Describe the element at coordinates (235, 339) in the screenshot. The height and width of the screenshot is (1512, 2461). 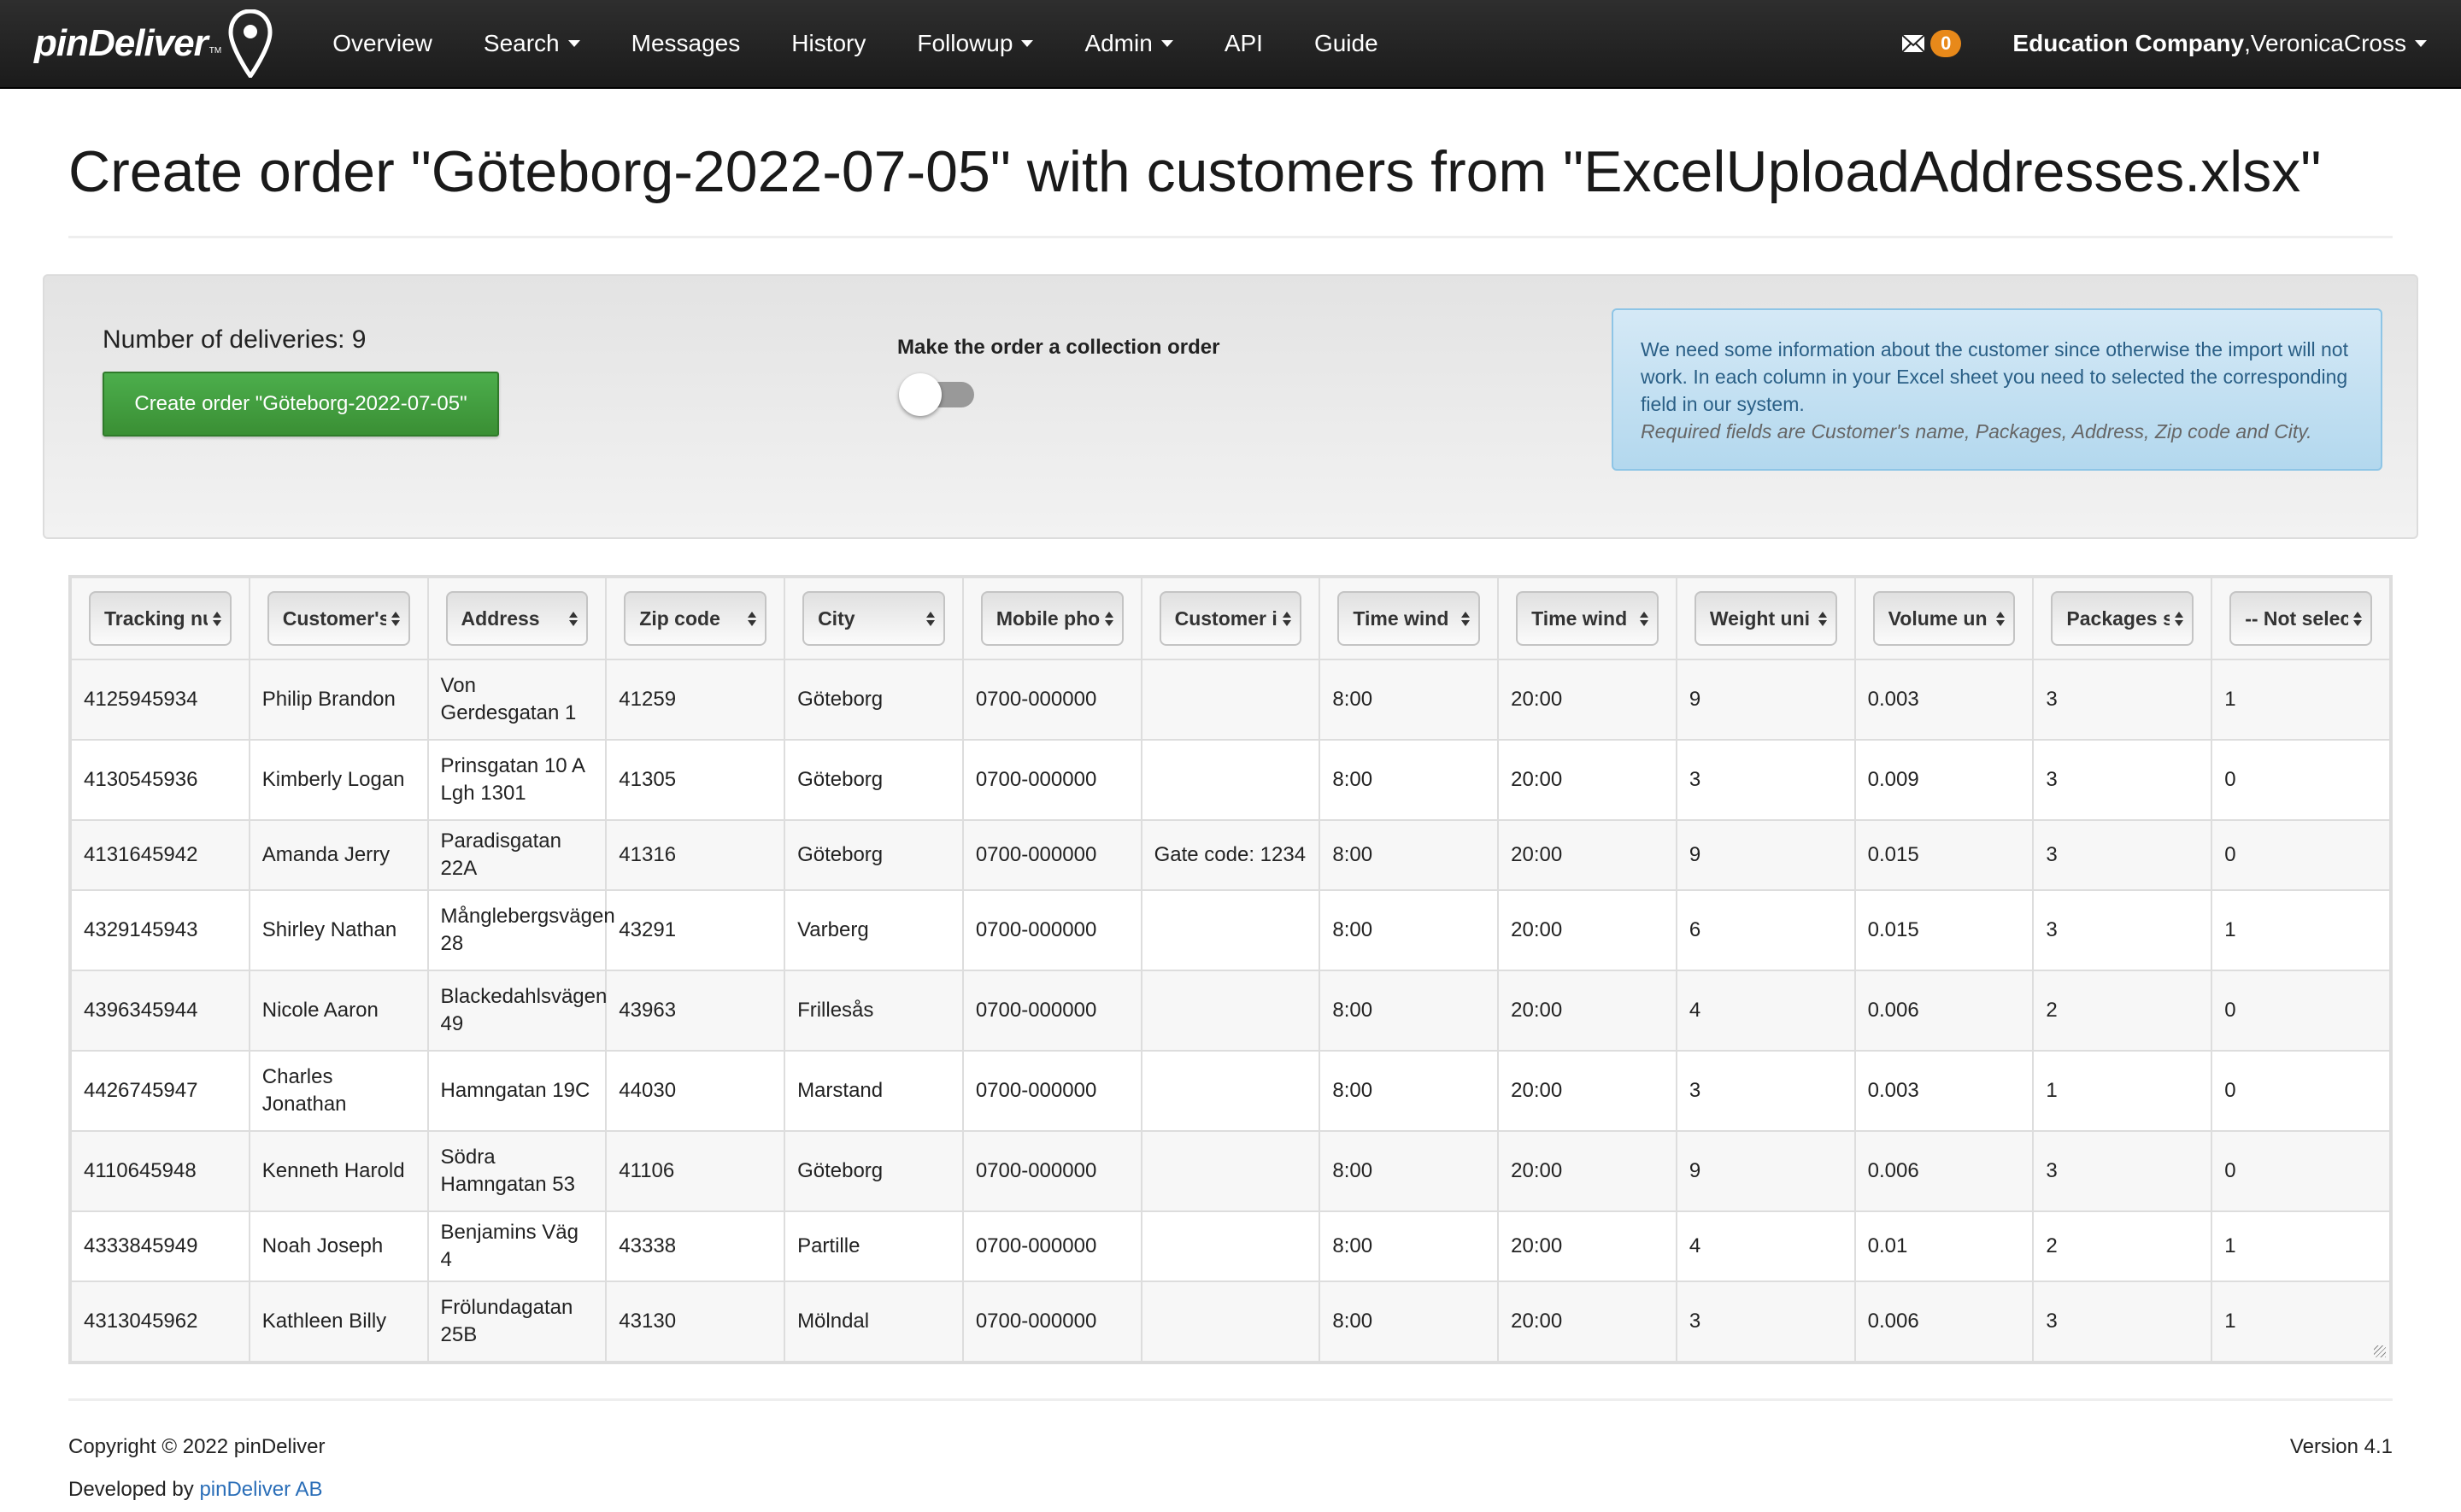
I see `deliveries-count: Number of deliveries: 9` at that location.